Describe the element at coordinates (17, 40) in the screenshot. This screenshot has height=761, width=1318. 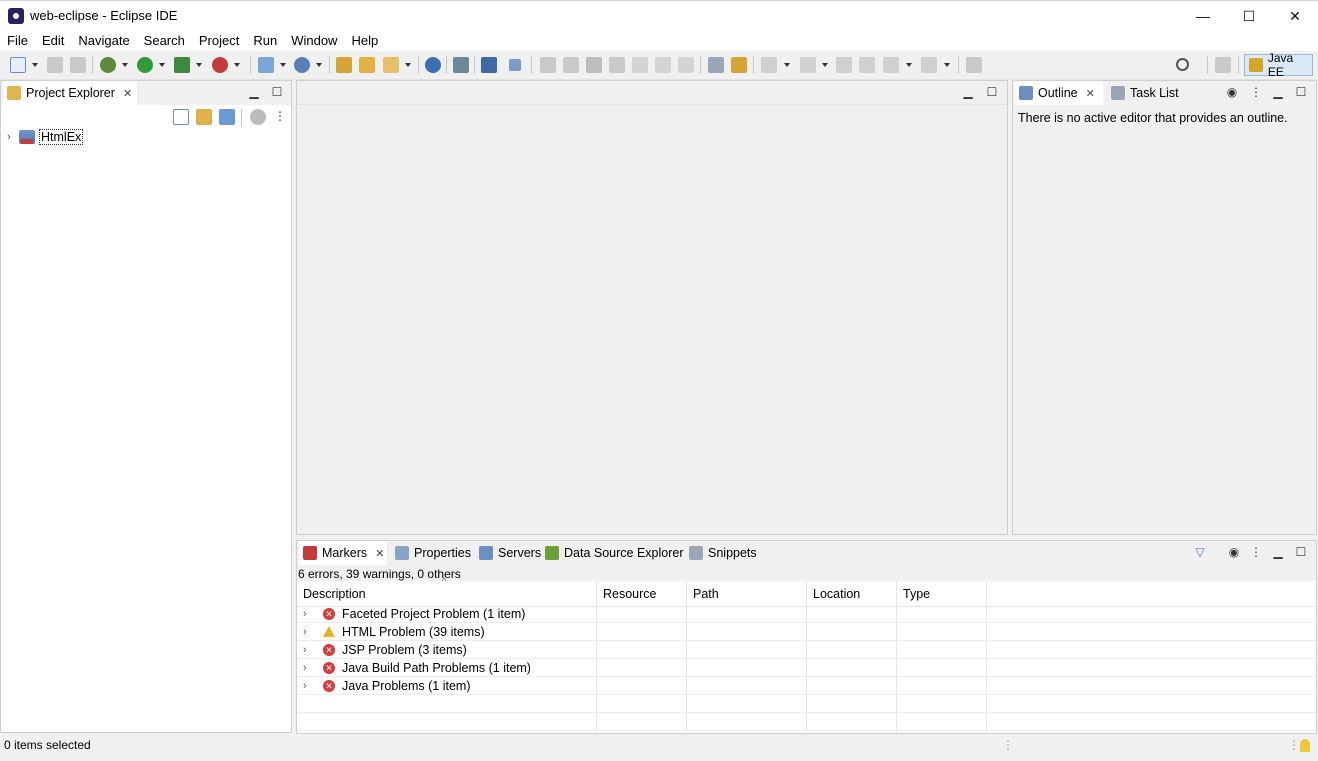
I see `menu-file: File` at that location.